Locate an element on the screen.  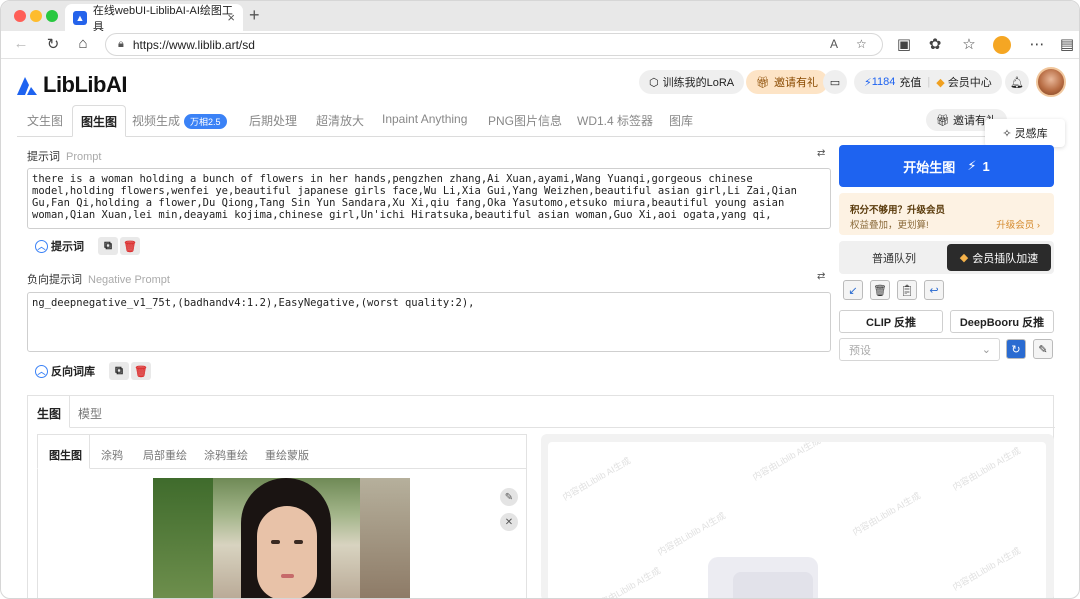
refresh-icon: ↻ is located at coordinates (1016, 349).